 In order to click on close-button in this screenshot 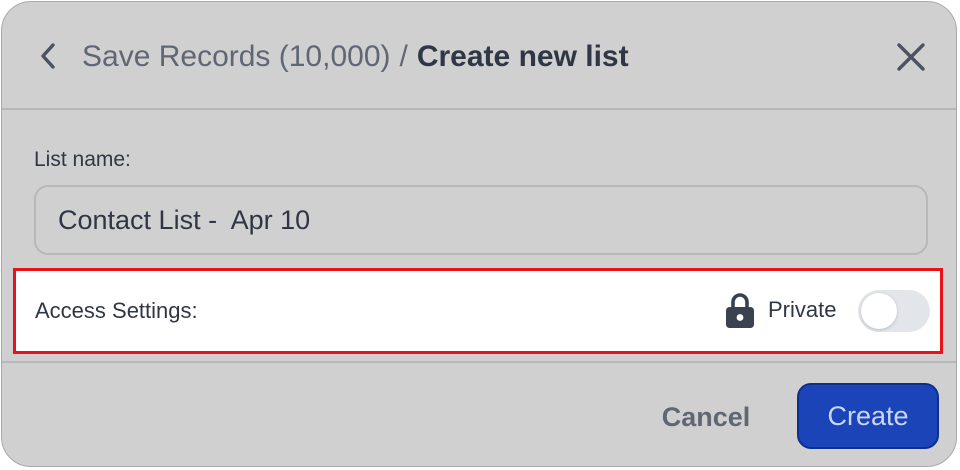, I will do `click(911, 57)`.